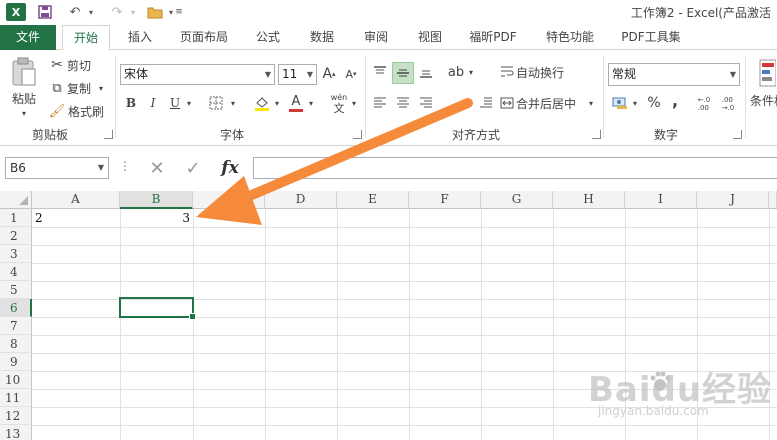  Describe the element at coordinates (79, 65) in the screenshot. I see `cut-button: 剪切` at that location.